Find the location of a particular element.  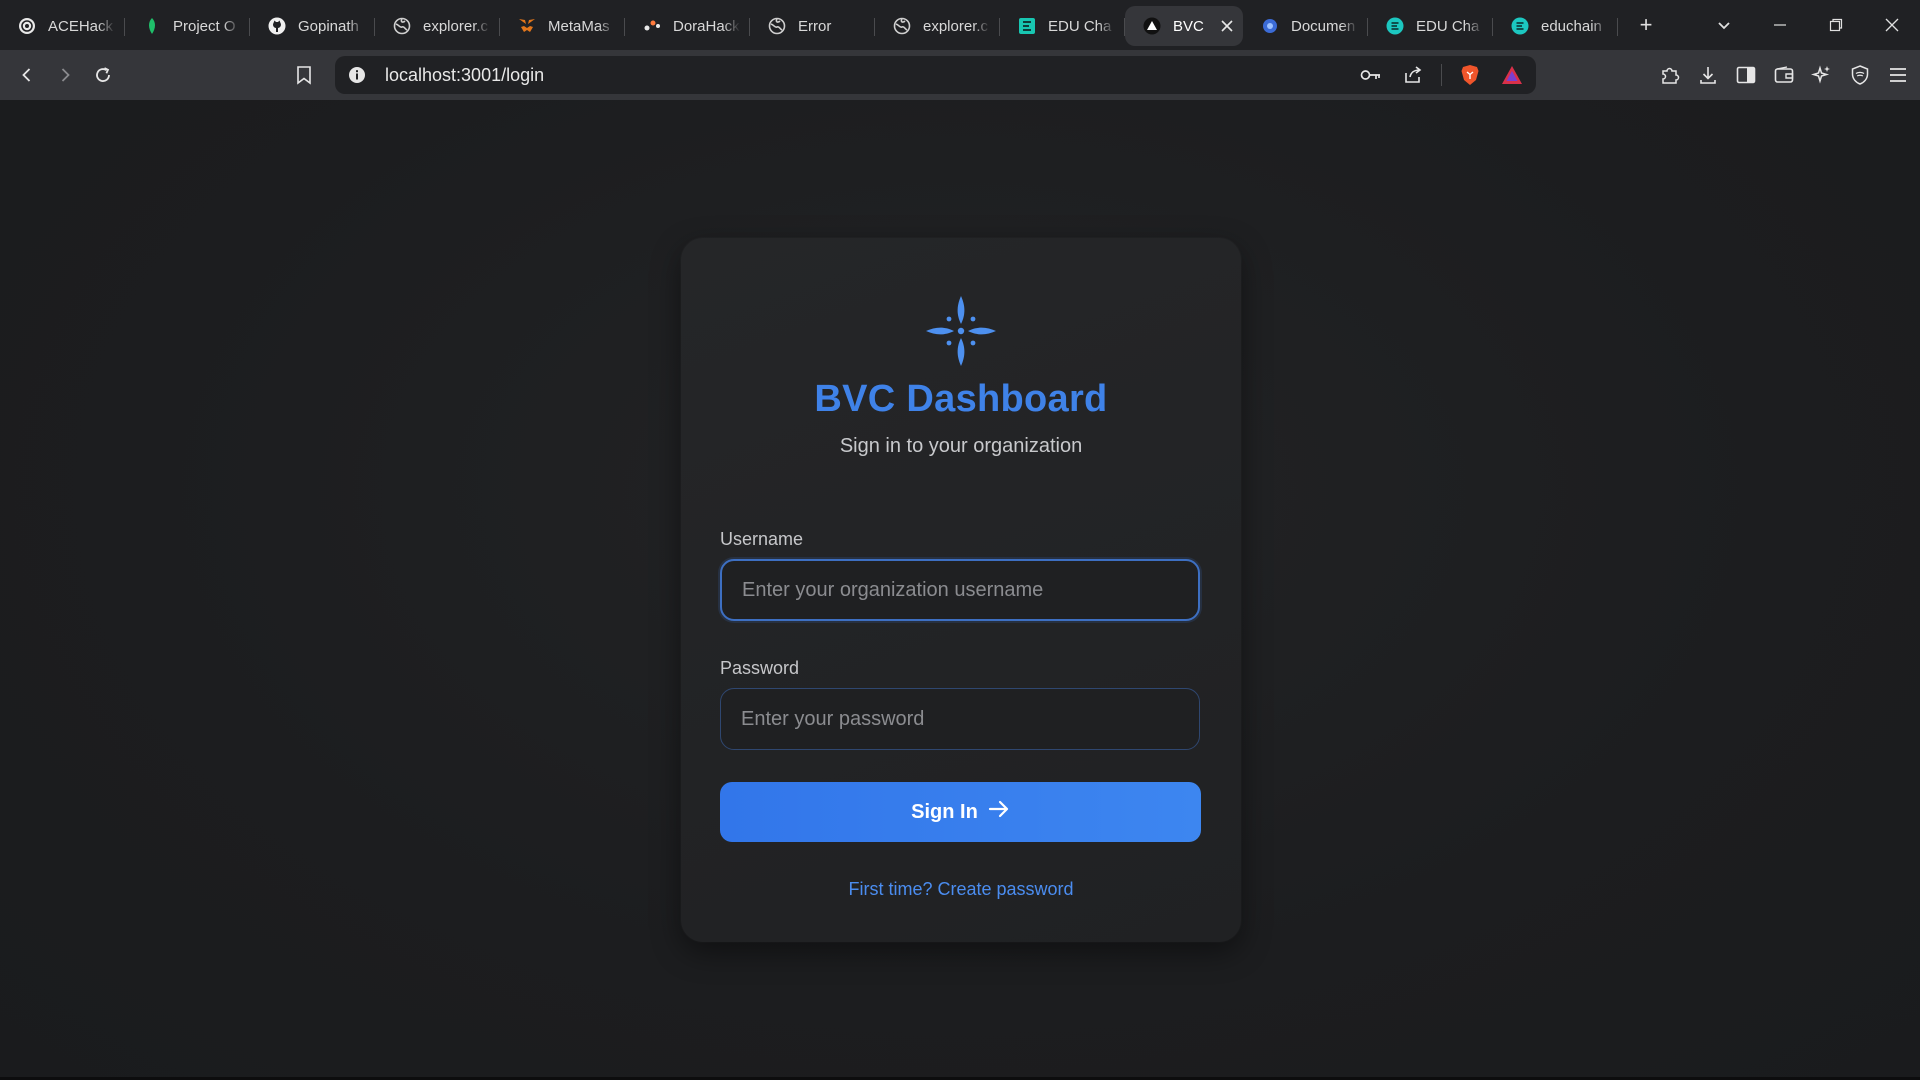

password-label: Password is located at coordinates (760, 668).